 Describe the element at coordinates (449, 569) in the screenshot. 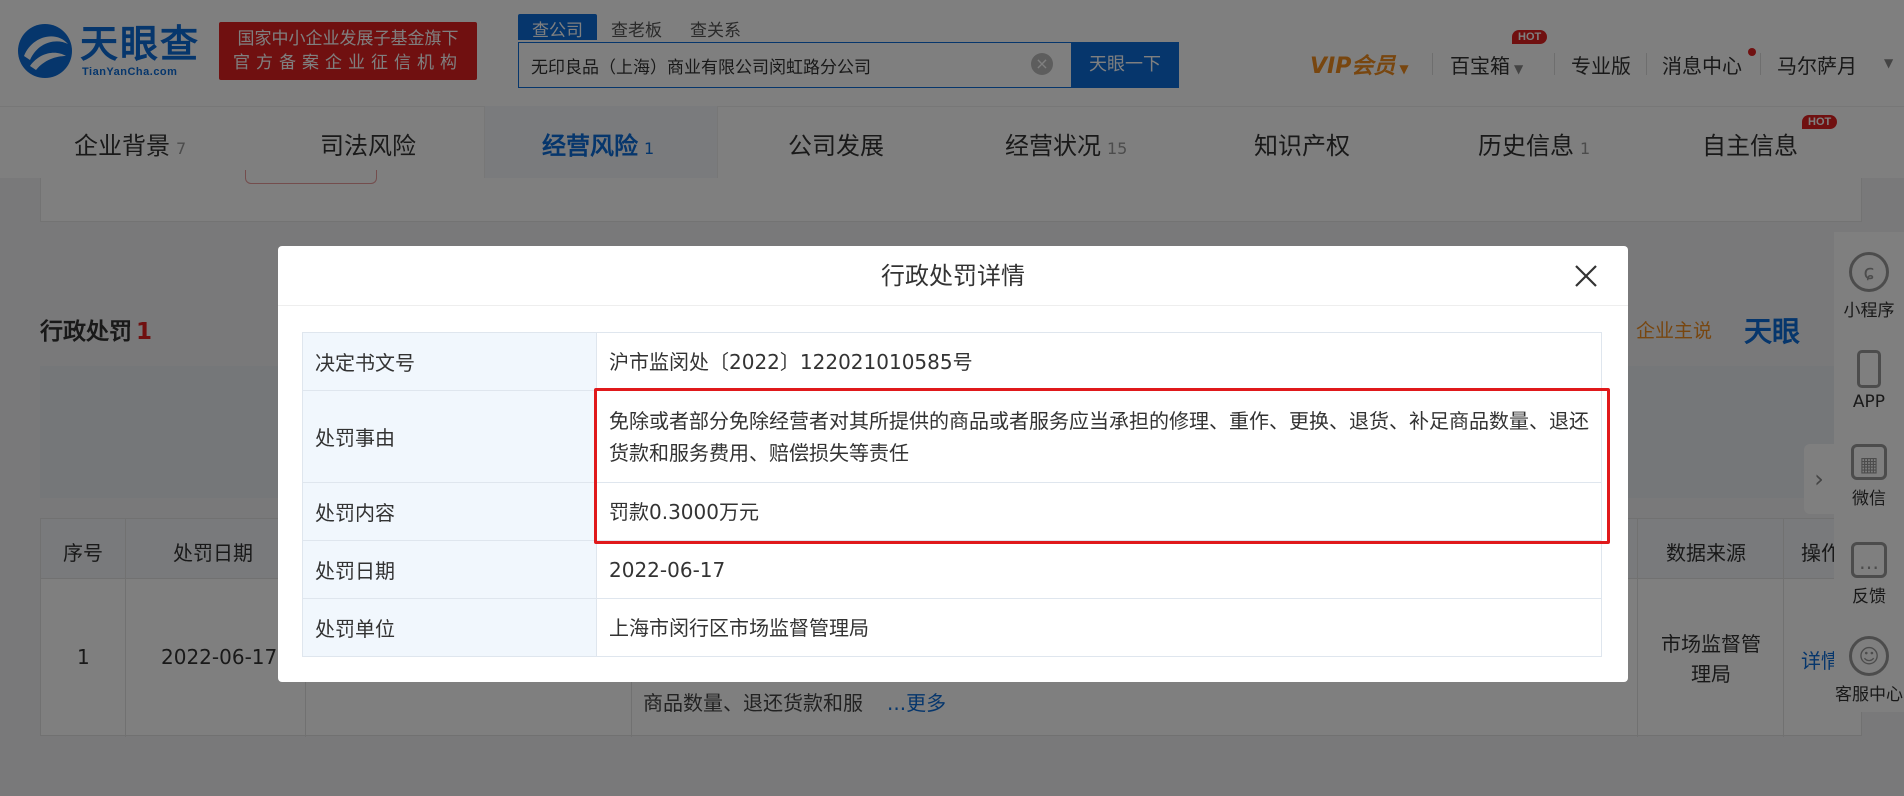

I see `field-label: 处罚日期` at that location.